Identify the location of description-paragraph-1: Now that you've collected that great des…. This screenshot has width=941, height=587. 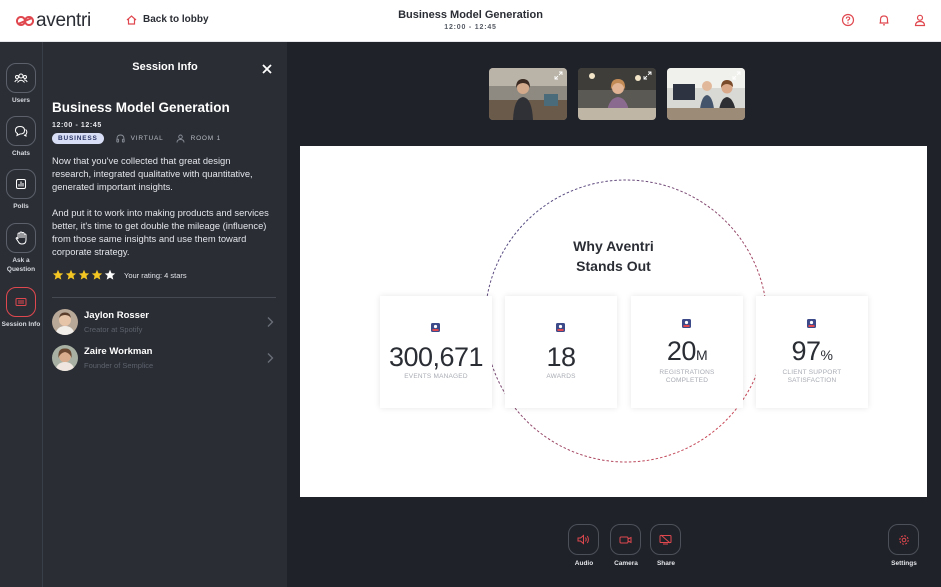
(162, 173).